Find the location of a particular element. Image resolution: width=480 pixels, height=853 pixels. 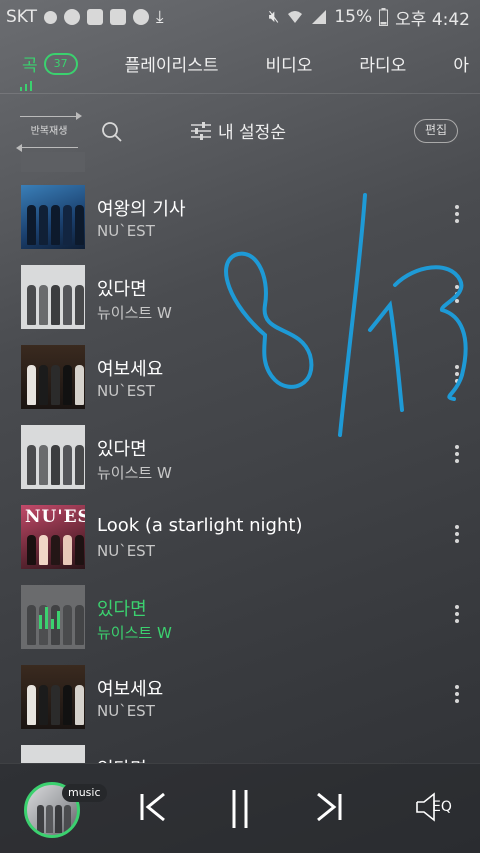

mini-player: music EQ is located at coordinates (240, 808).